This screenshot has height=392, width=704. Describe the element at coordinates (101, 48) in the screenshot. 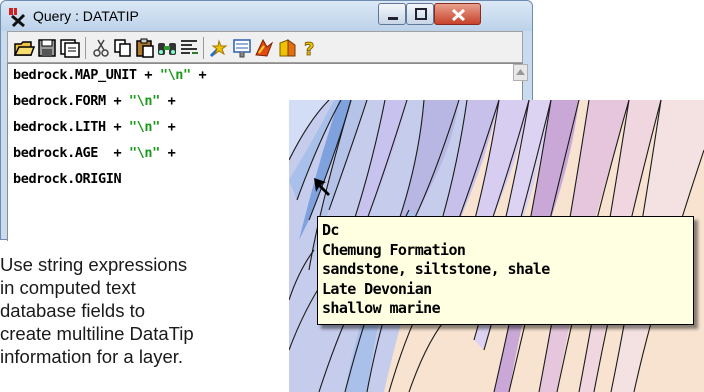

I see `cut-icon` at that location.